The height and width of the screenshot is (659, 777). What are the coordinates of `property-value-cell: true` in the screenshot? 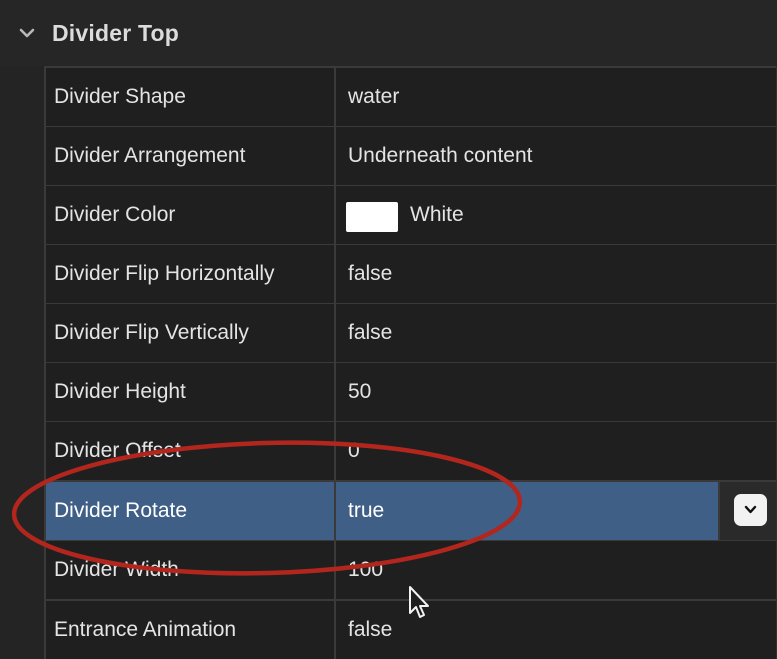 It's located at (527, 511).